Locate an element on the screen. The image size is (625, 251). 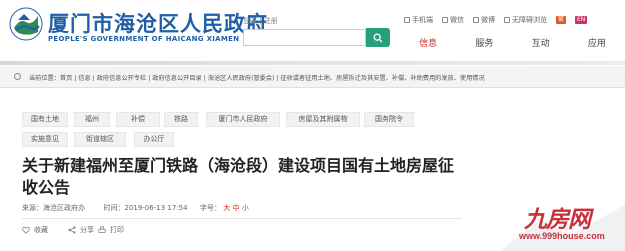
watermark: 九房网 www.999house.com is located at coordinates (562, 225).